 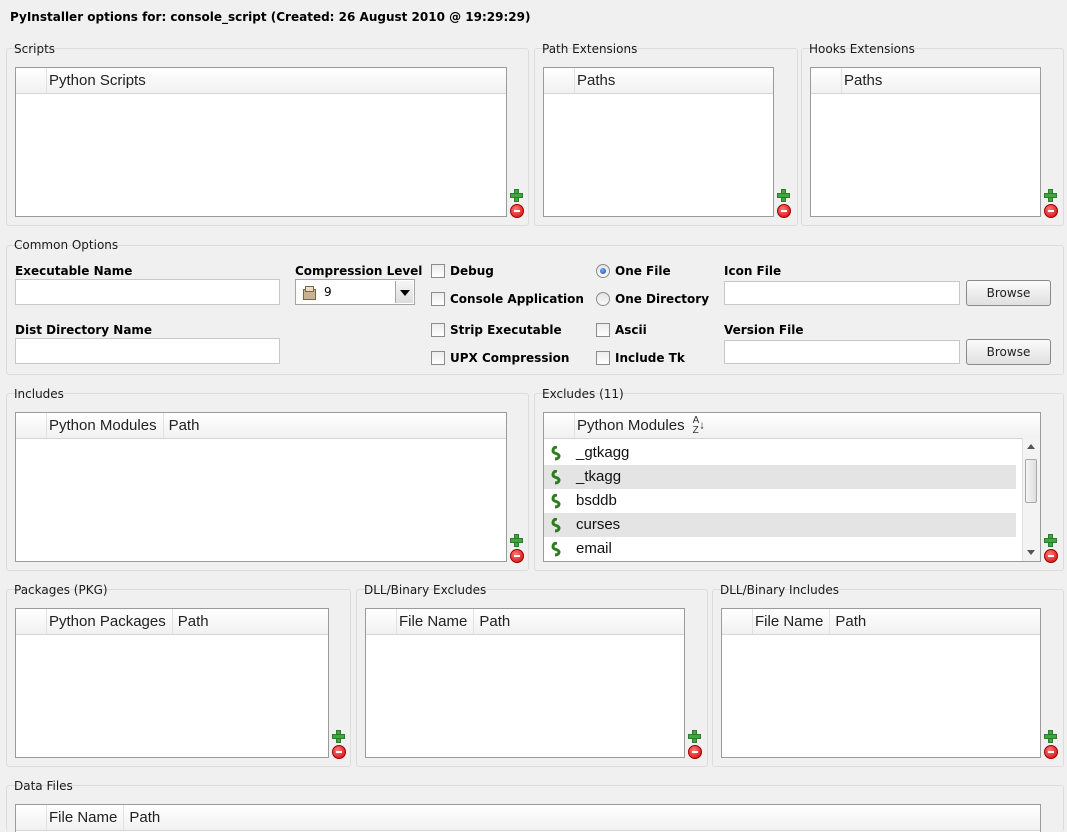 I want to click on chevron-down-icon, so click(x=404, y=292).